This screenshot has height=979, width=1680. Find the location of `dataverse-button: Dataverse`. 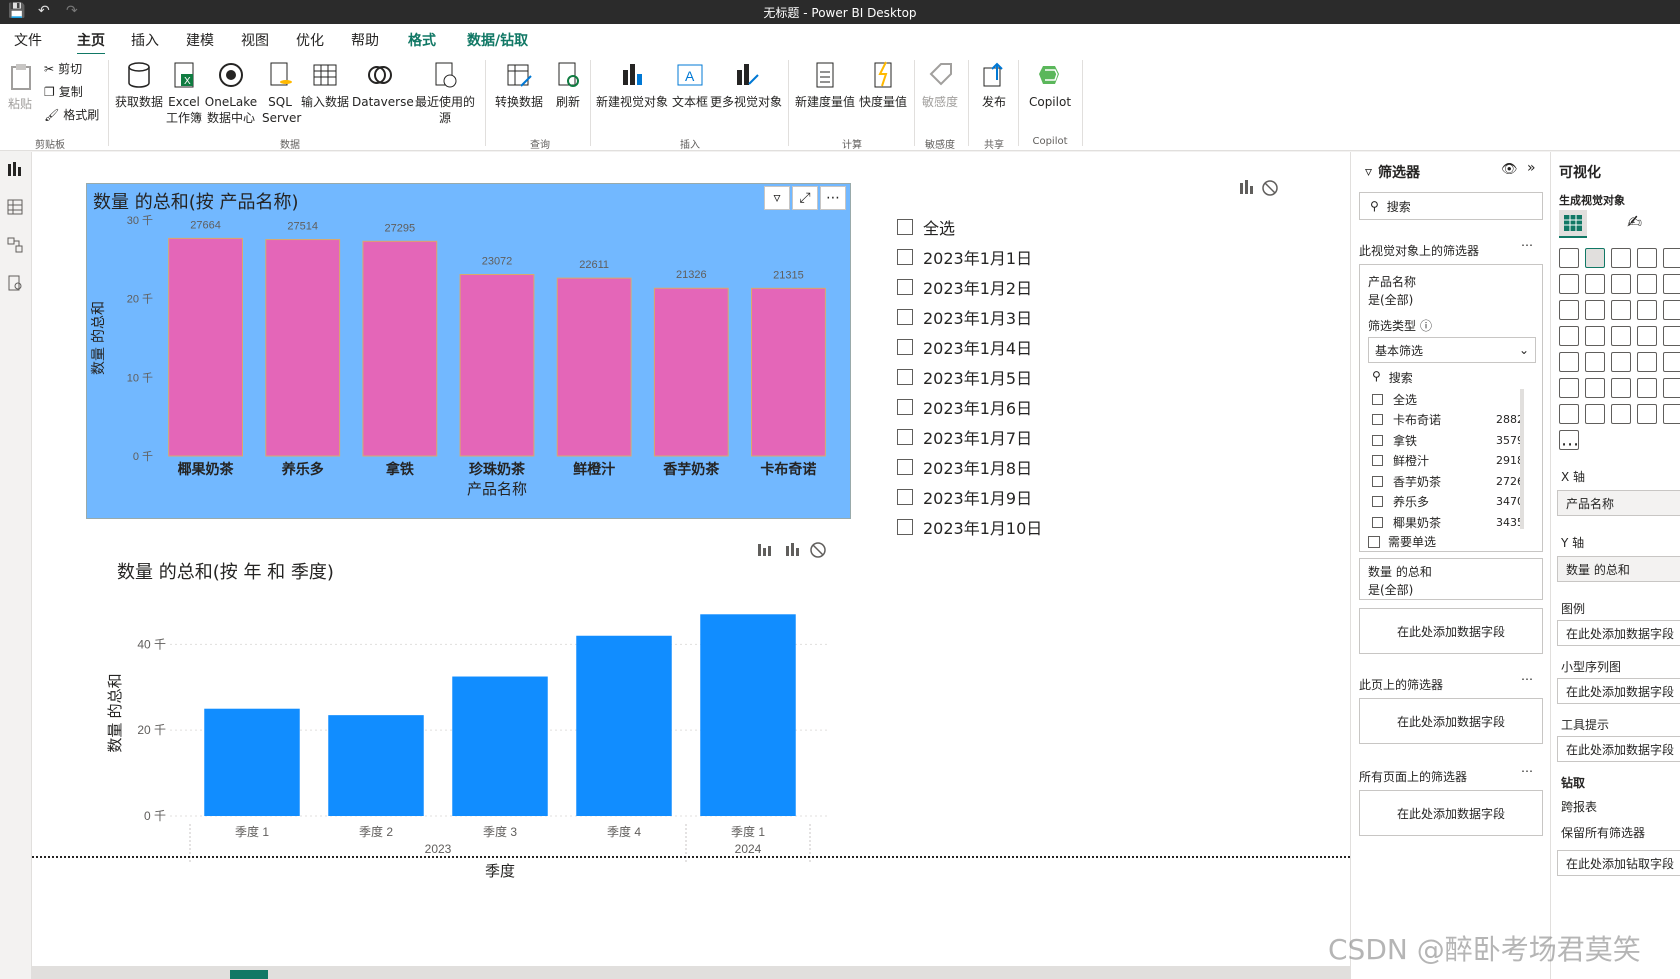

dataverse-button: Dataverse is located at coordinates (383, 85).